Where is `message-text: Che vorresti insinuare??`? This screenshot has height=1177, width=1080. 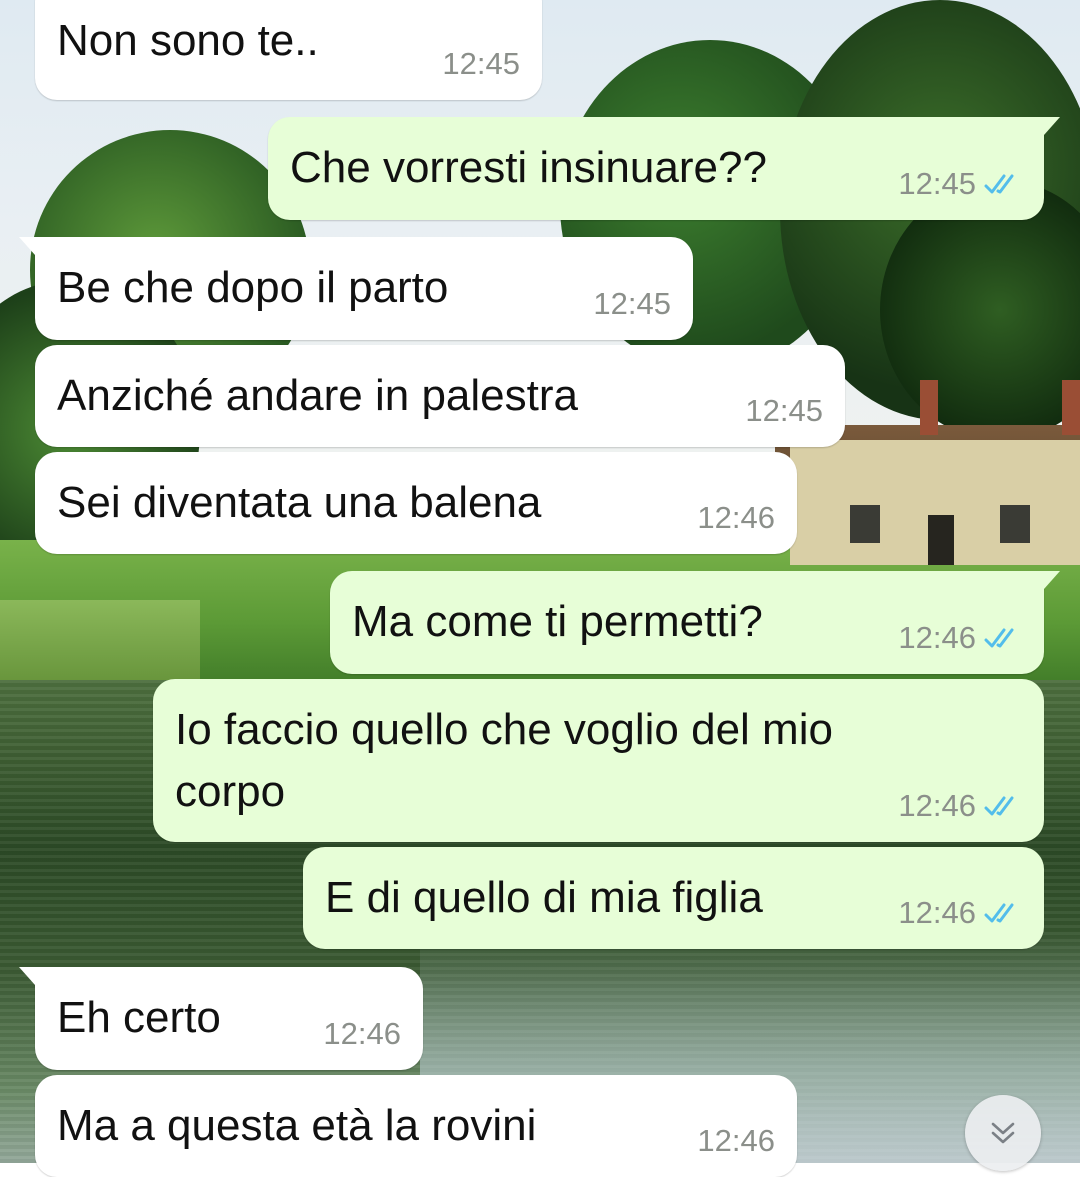 message-text: Che vorresti insinuare?? is located at coordinates (528, 167).